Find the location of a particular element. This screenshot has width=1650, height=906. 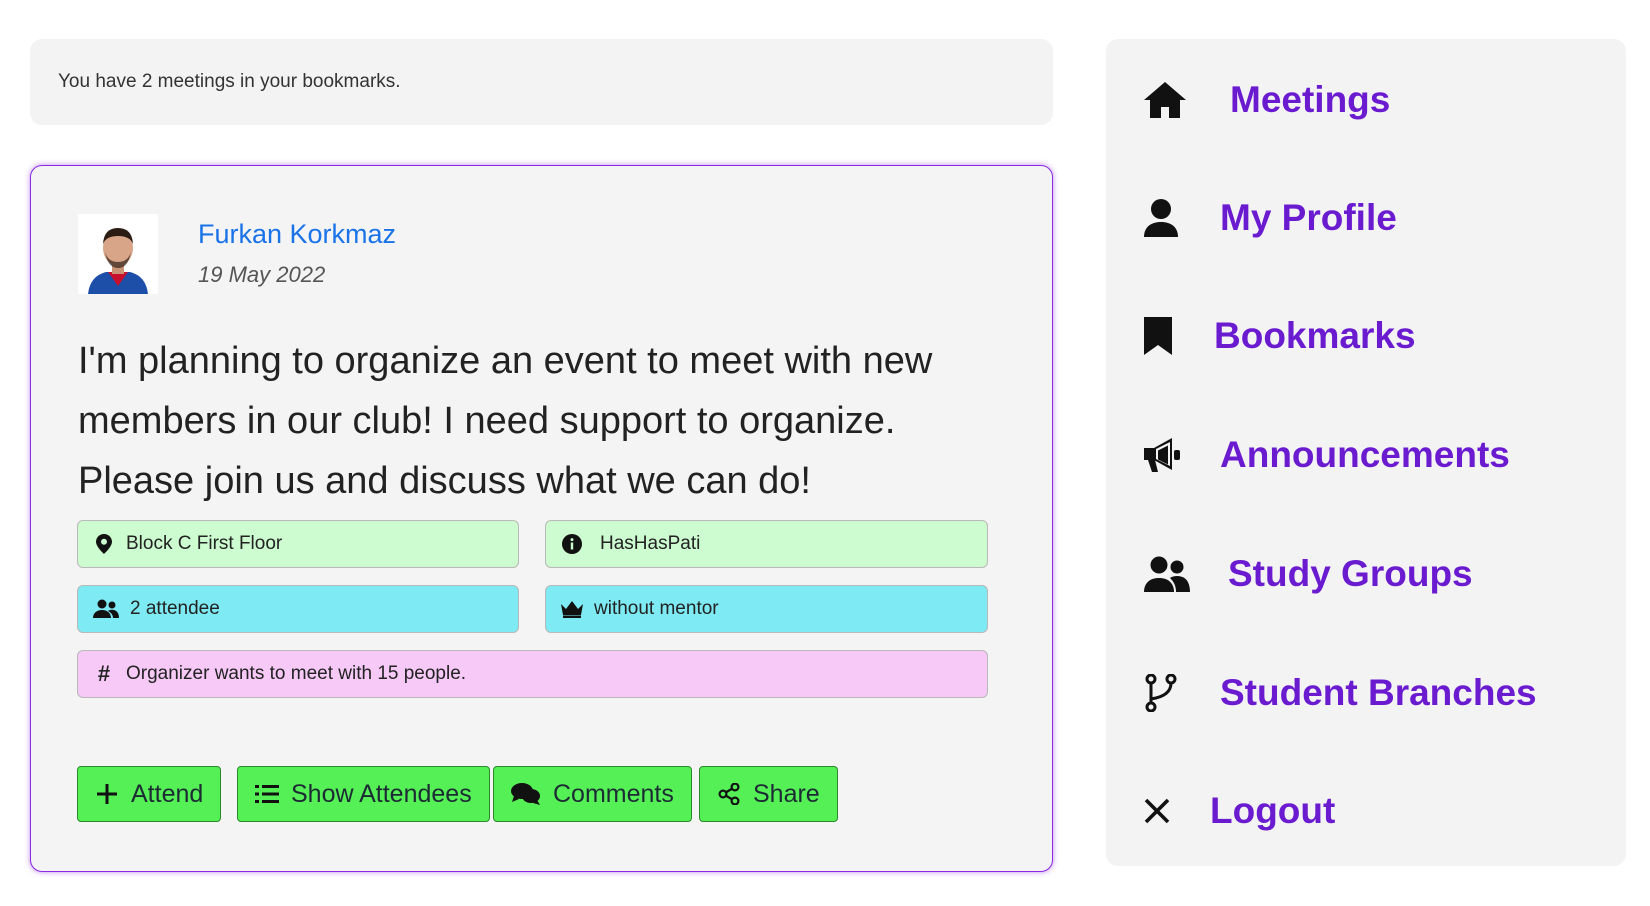

share-button: Share is located at coordinates (768, 794).